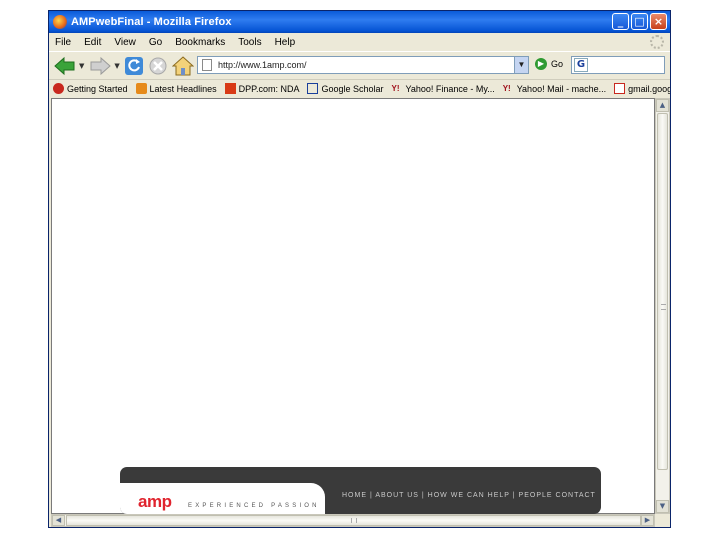  I want to click on stop-icon, so click(158, 65).